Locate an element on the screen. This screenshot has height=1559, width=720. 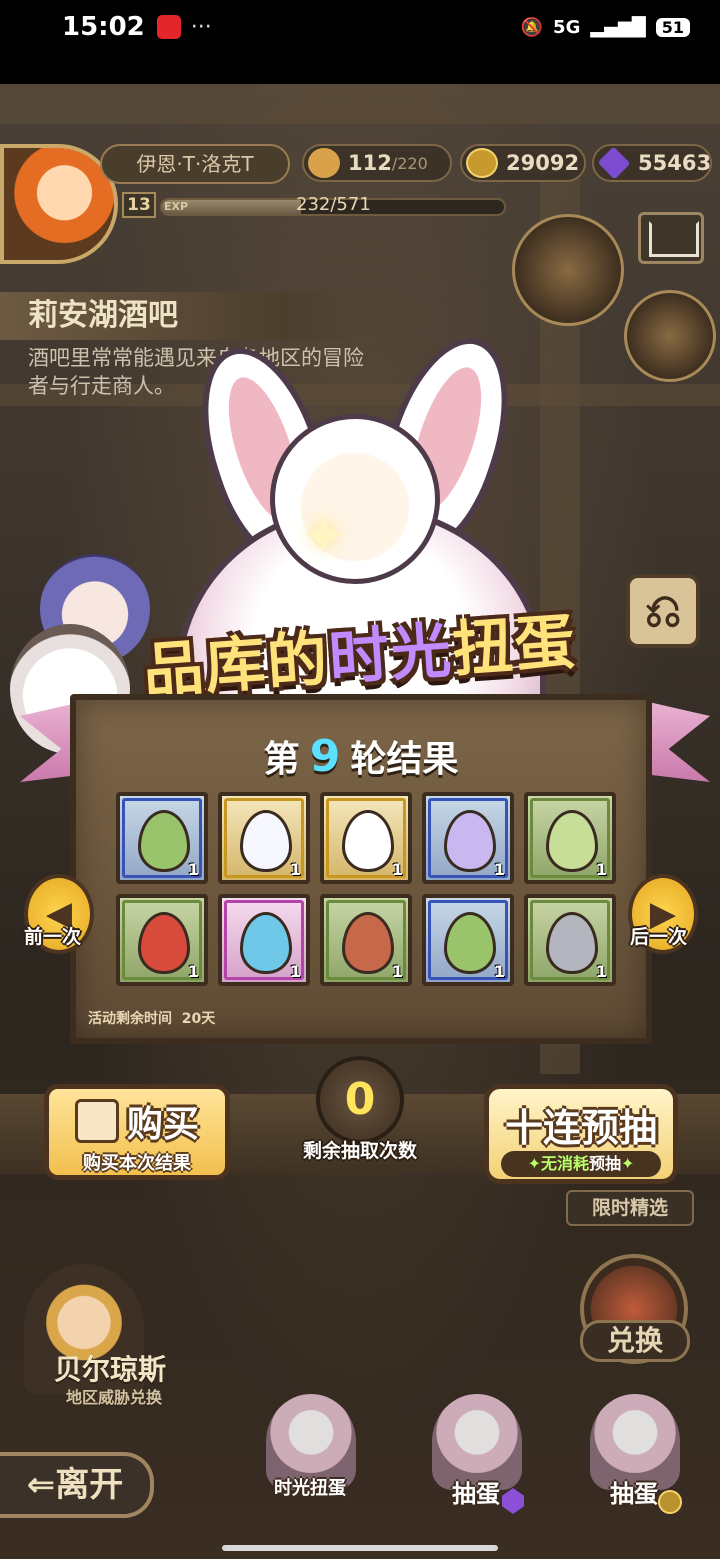
buy-subtitle: 购买本次结果 is located at coordinates (137, 1163).